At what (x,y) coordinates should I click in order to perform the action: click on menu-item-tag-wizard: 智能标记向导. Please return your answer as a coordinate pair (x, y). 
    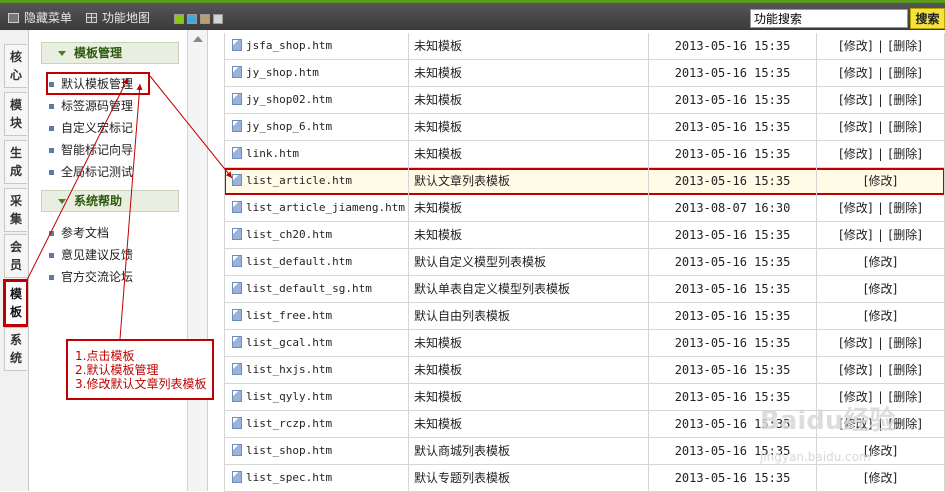
    Looking at the image, I should click on (91, 149).